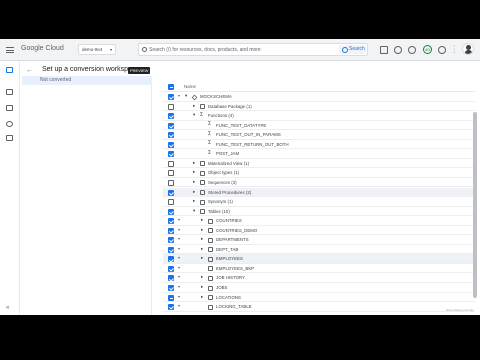 This screenshot has width=480, height=360. What do you see at coordinates (319, 97) in the screenshot?
I see `tree-row: ▾ ▾ MOCKSCHEMA` at bounding box center [319, 97].